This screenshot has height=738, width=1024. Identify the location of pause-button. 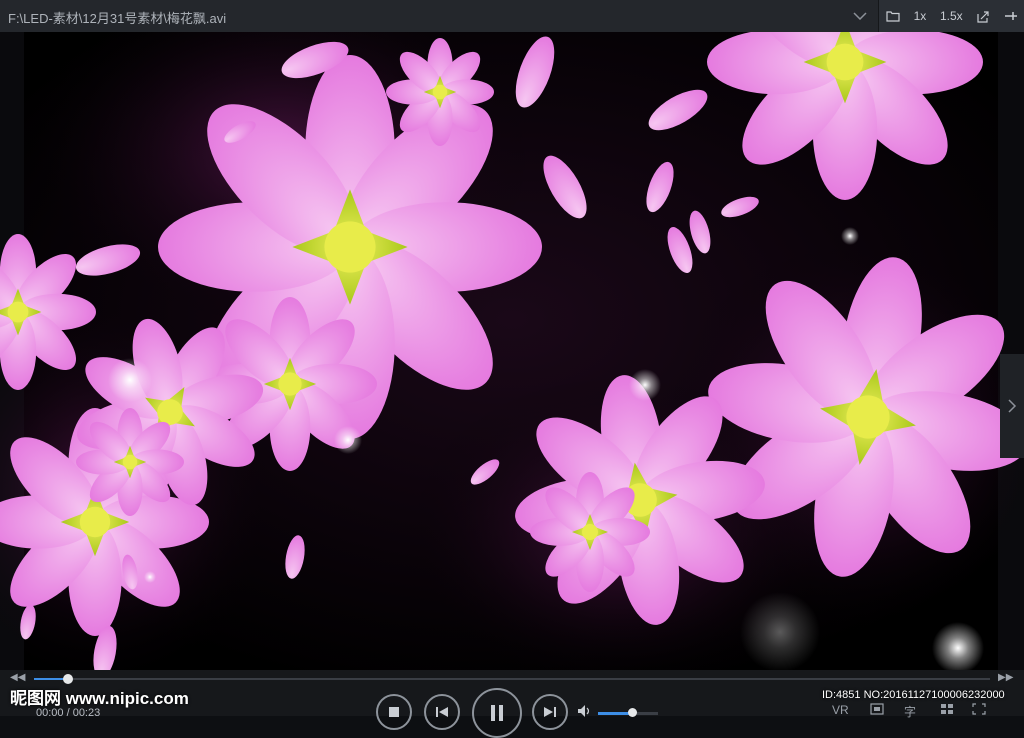
(497, 713).